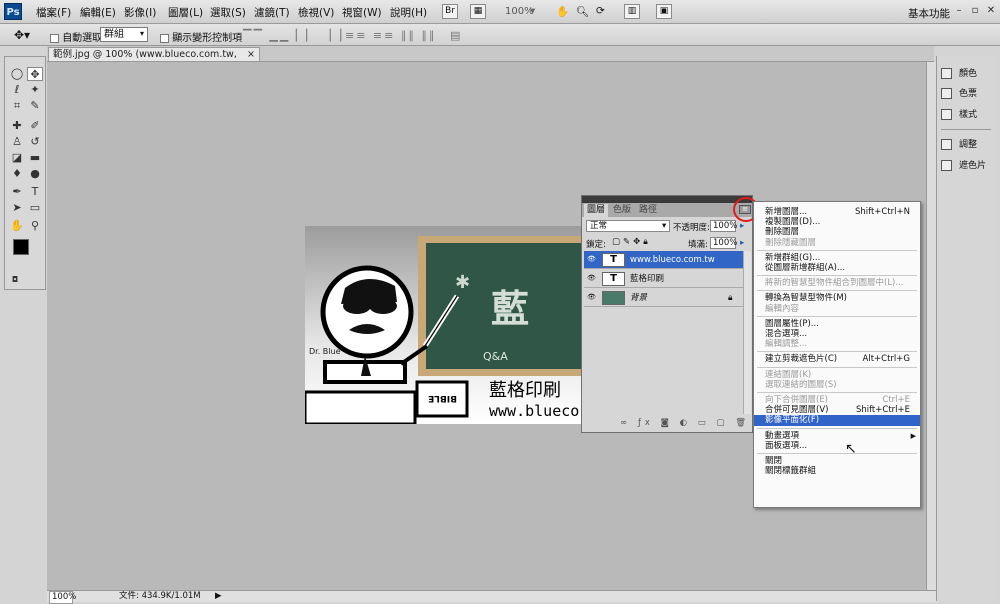 This screenshot has height=604, width=1000. Describe the element at coordinates (35, 158) in the screenshot. I see `gradient-icon: ▬` at that location.